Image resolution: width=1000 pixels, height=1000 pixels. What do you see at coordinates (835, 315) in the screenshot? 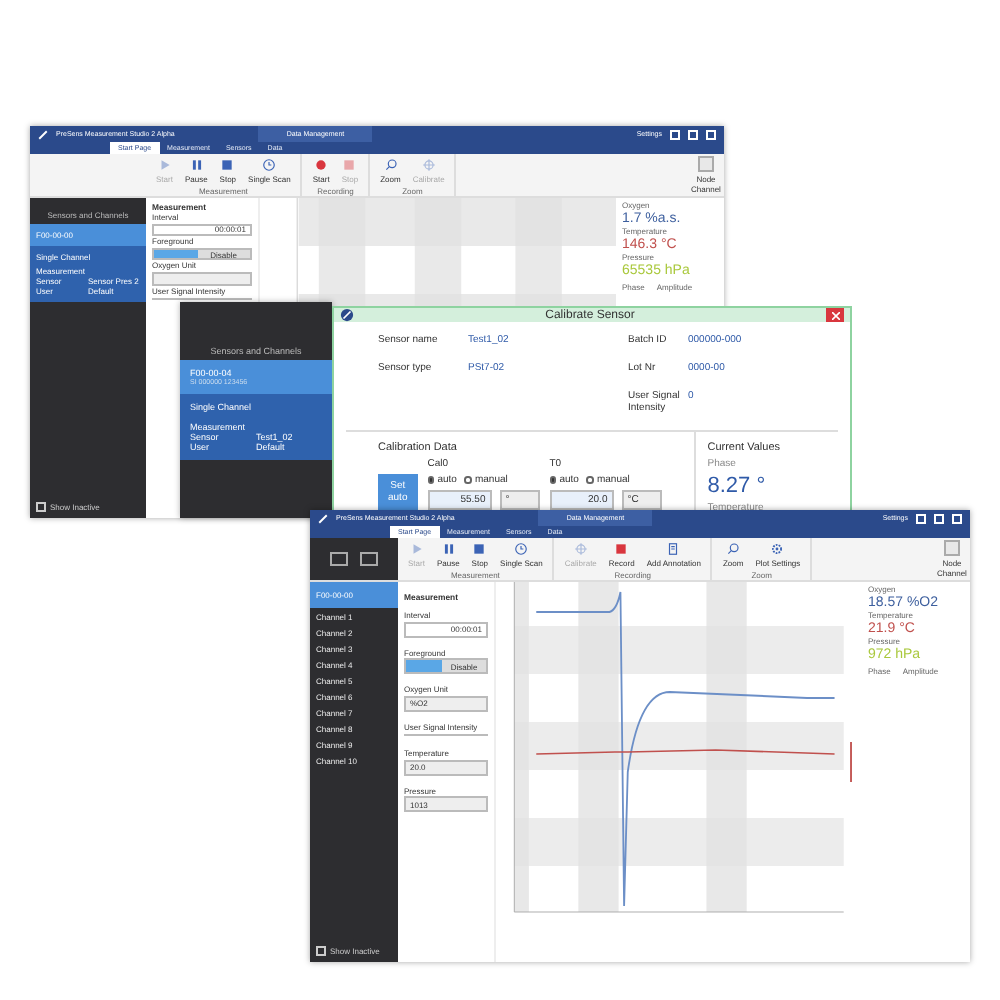
I see `close-button` at bounding box center [835, 315].